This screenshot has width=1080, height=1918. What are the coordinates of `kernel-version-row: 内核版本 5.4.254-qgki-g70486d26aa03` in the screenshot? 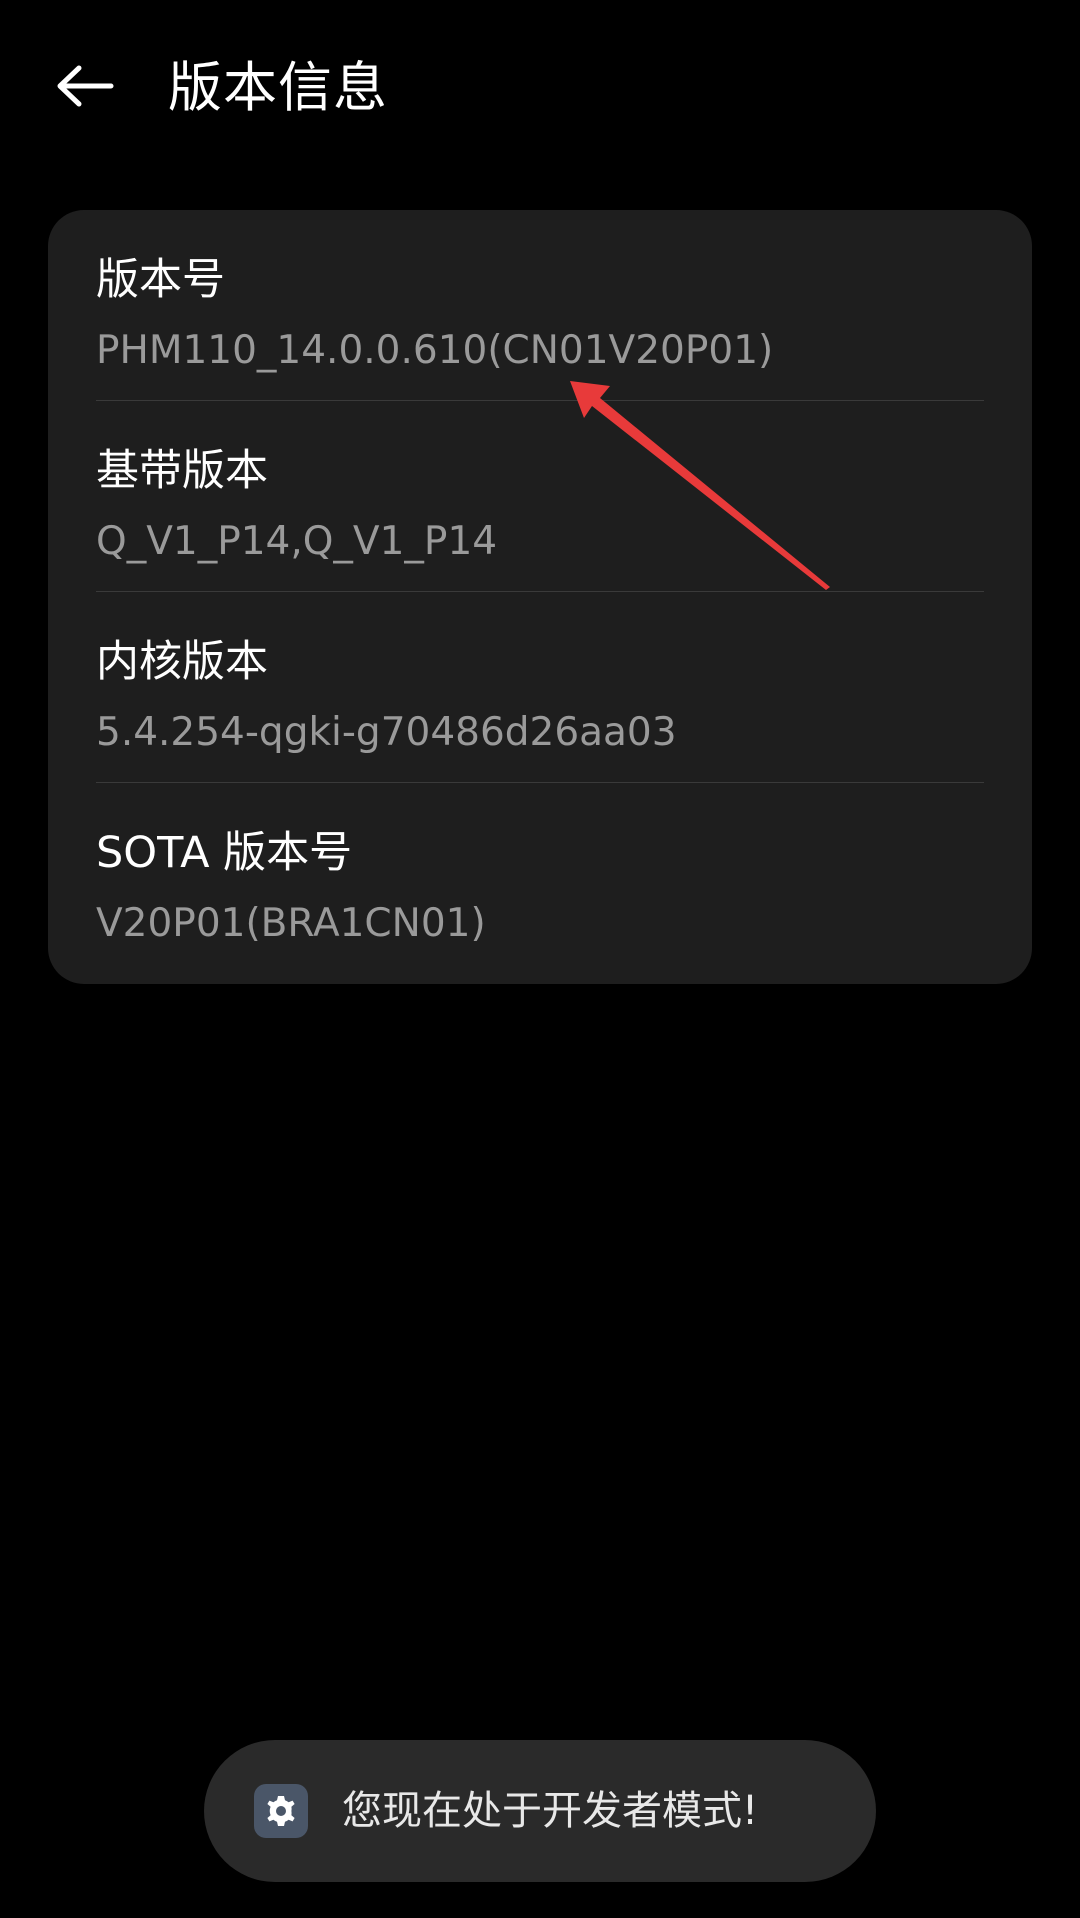 It's located at (540, 687).